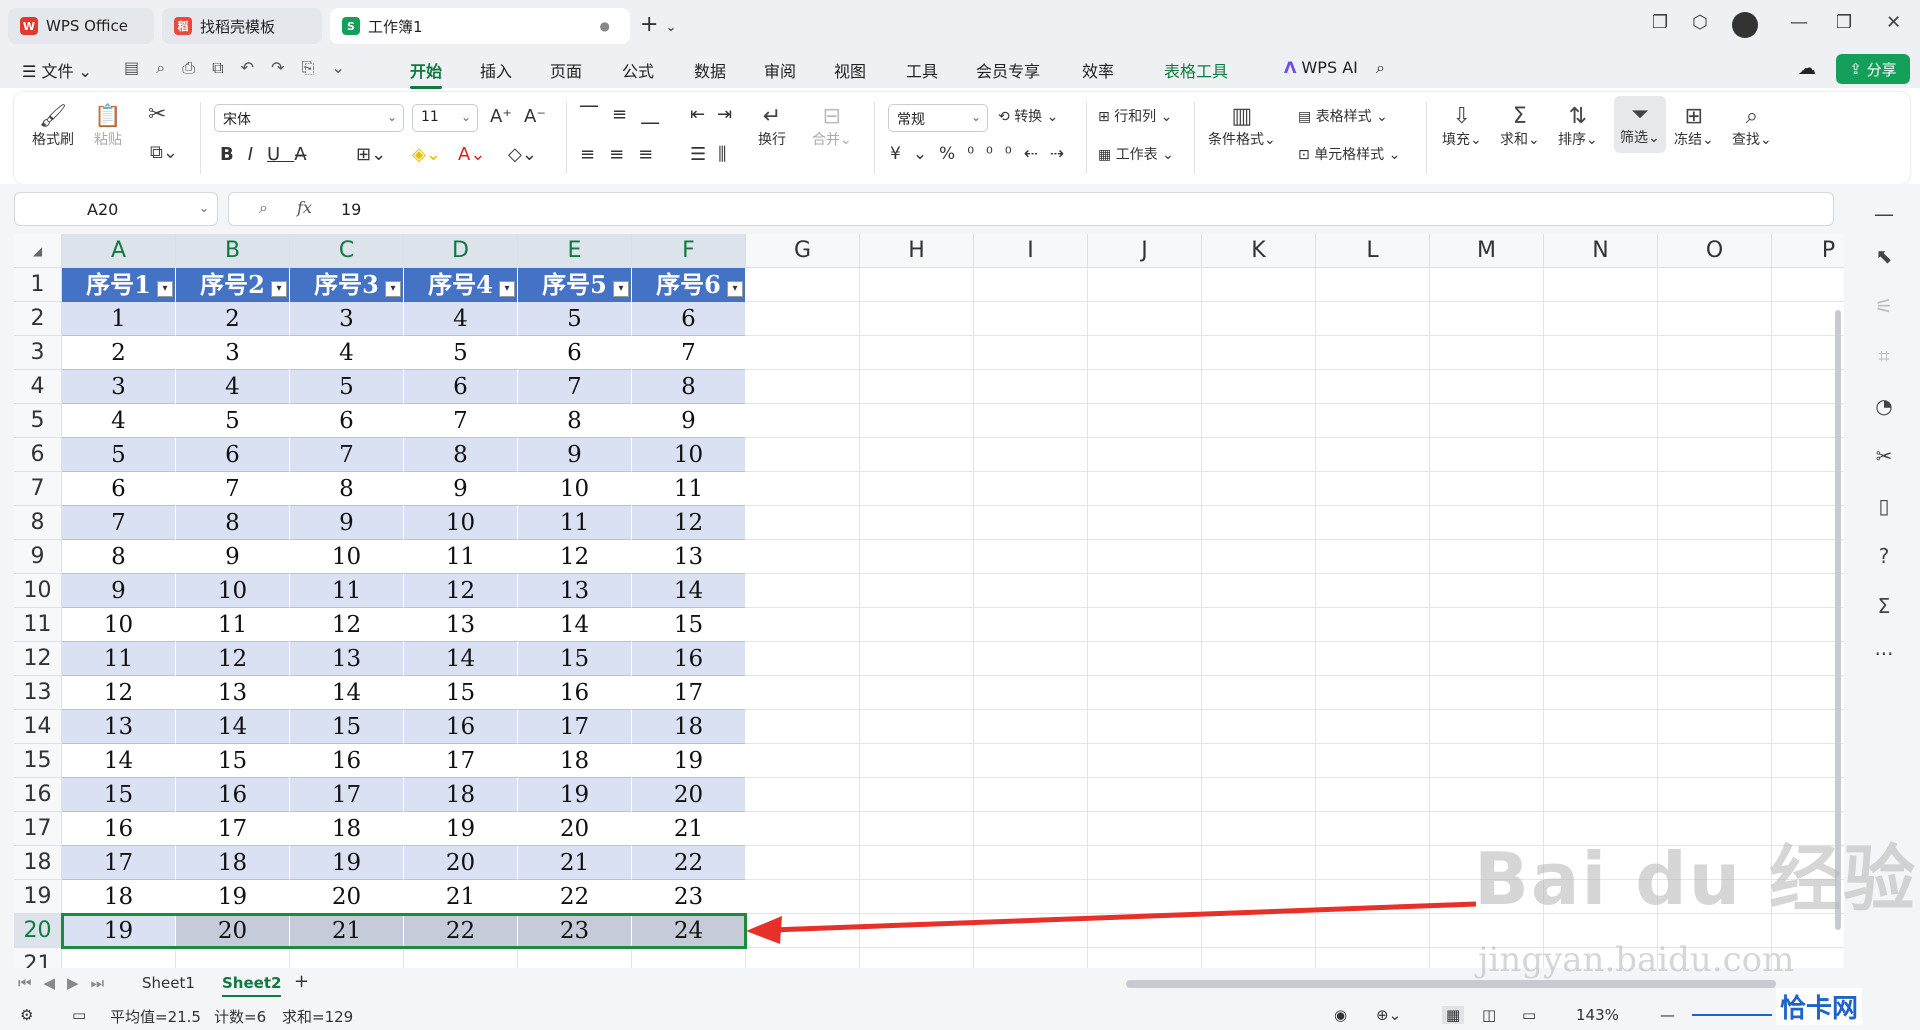 This screenshot has width=1920, height=1030. What do you see at coordinates (496, 70) in the screenshot?
I see `menu-insert: 插入` at bounding box center [496, 70].